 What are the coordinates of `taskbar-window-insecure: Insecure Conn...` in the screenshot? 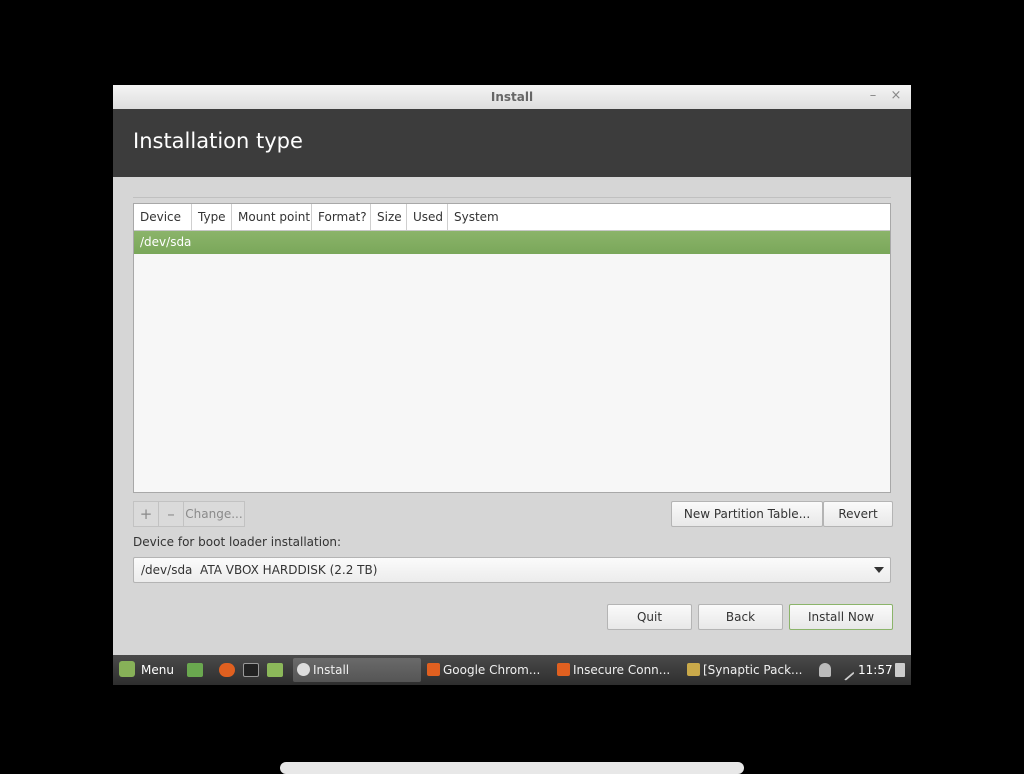 It's located at (616, 670).